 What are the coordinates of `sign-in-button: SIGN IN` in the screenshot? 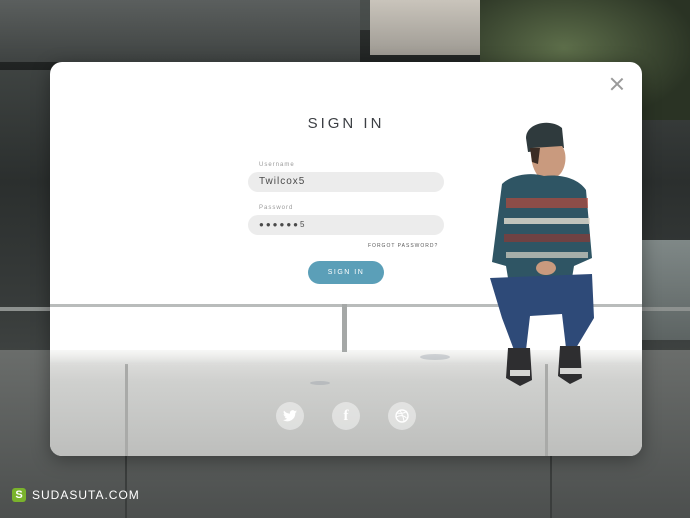 It's located at (346, 272).